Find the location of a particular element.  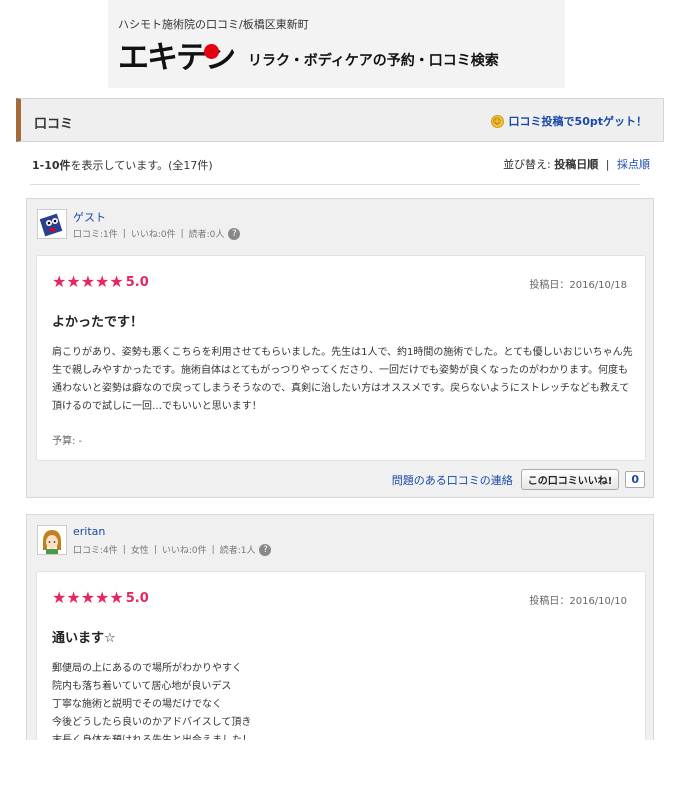

review-actions: 問題のある口コミの連絡 この口コミいいね! 0 is located at coordinates (518, 479).